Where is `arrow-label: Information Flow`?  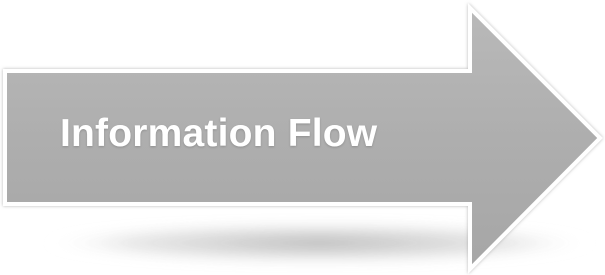
arrow-label: Information Flow is located at coordinates (219, 133).